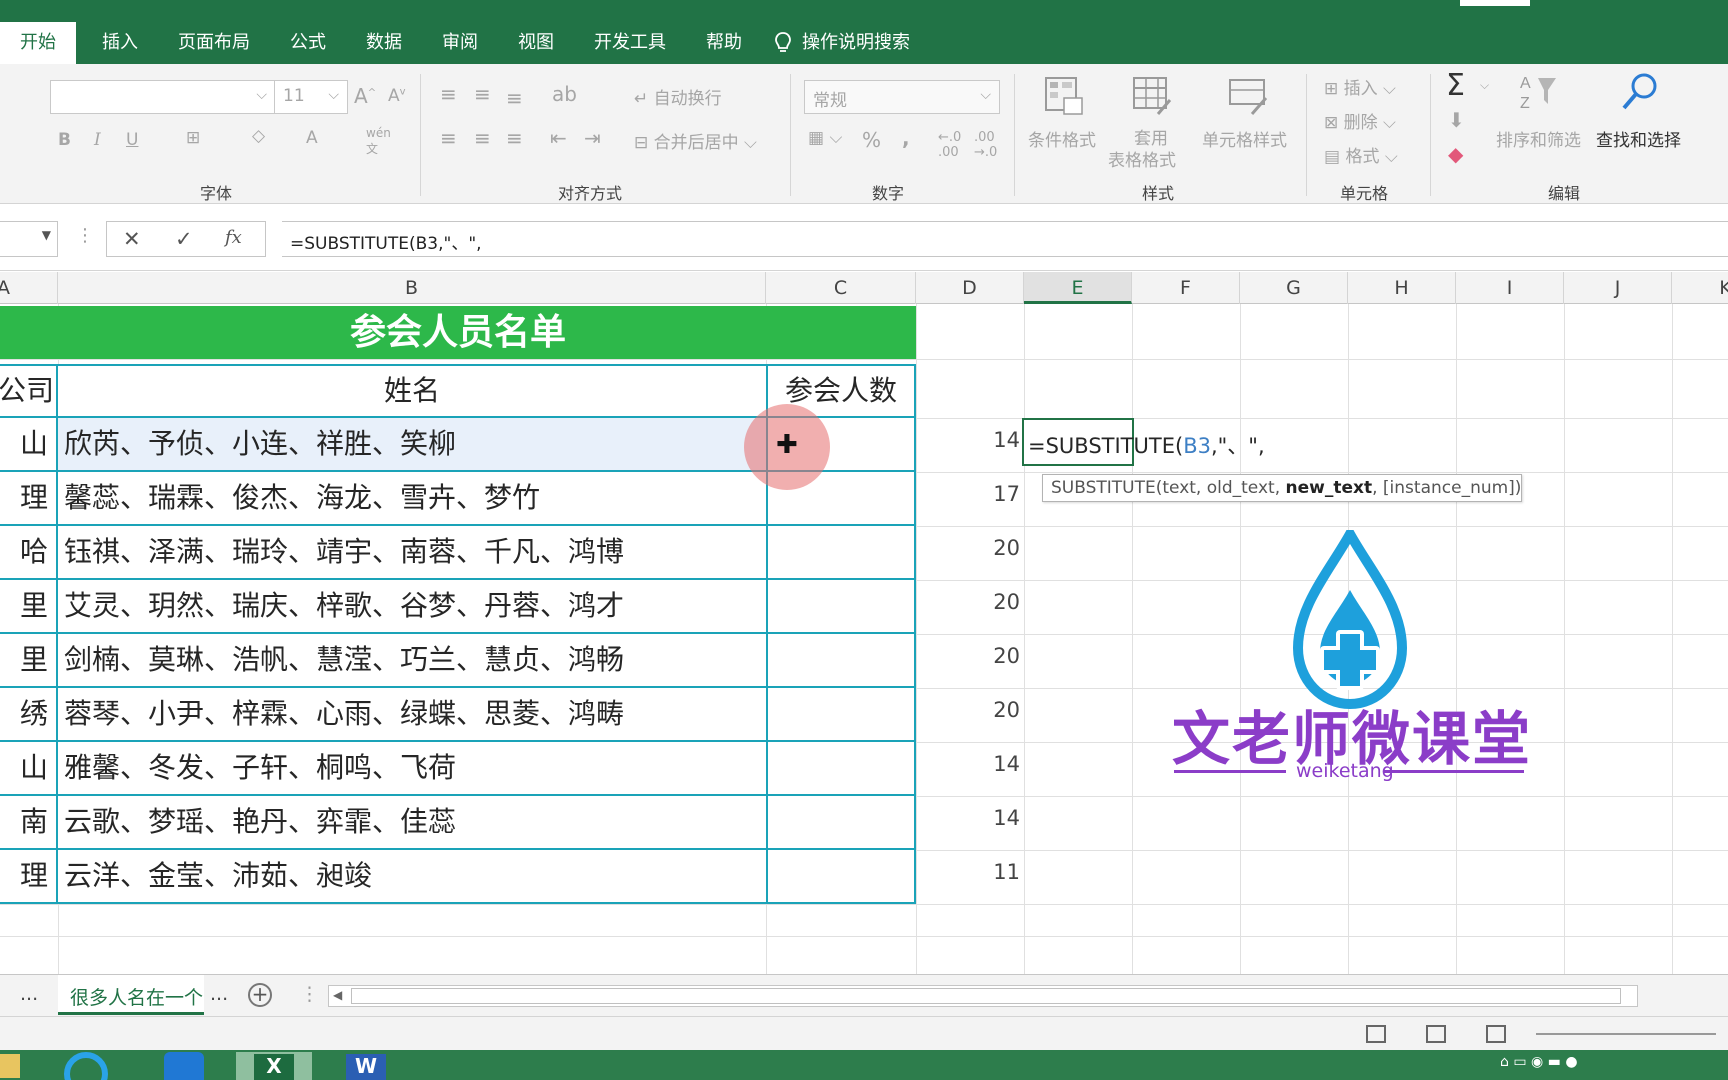  What do you see at coordinates (378, 141) in the screenshot?
I see `phonetic-icon: wén 文` at bounding box center [378, 141].